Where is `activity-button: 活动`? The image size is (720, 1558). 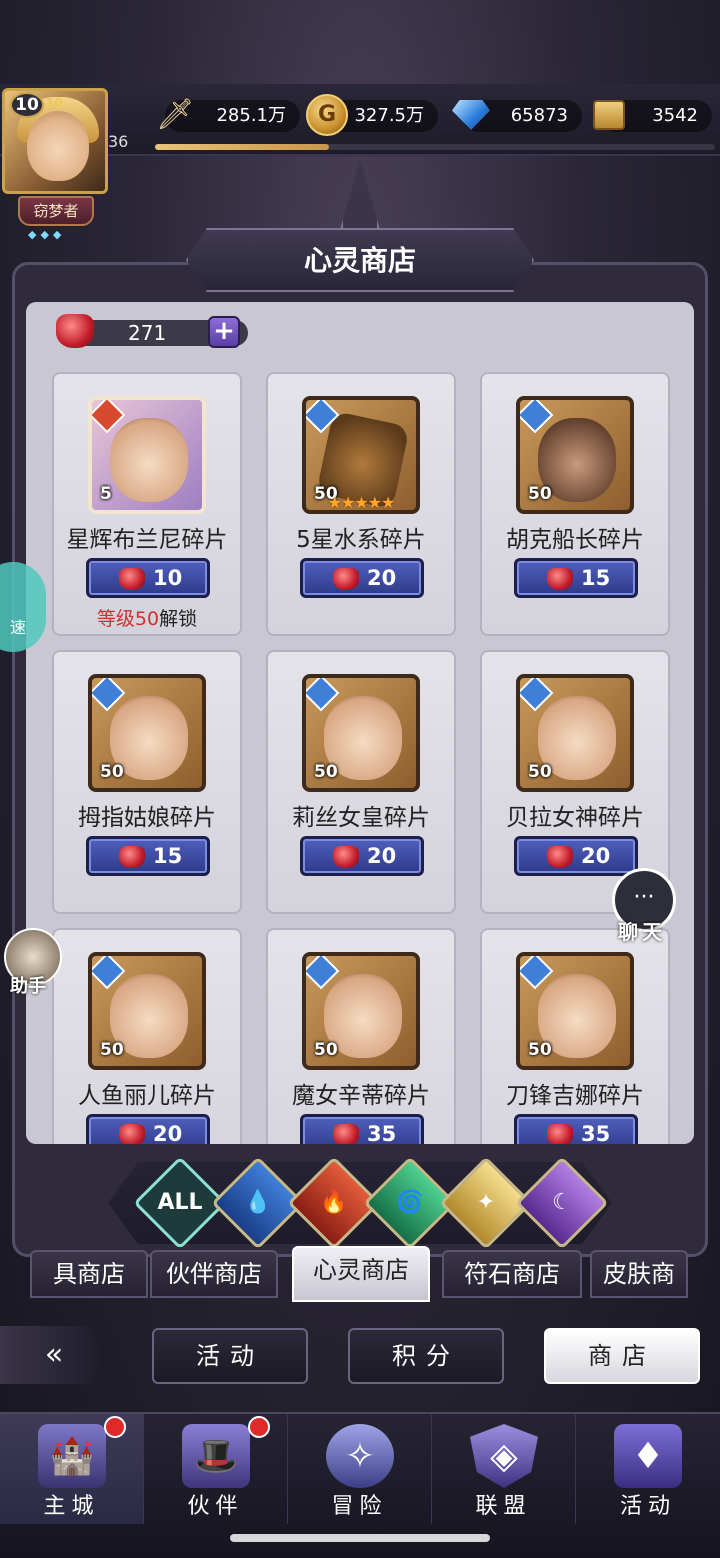 activity-button: 活动 is located at coordinates (230, 1356).